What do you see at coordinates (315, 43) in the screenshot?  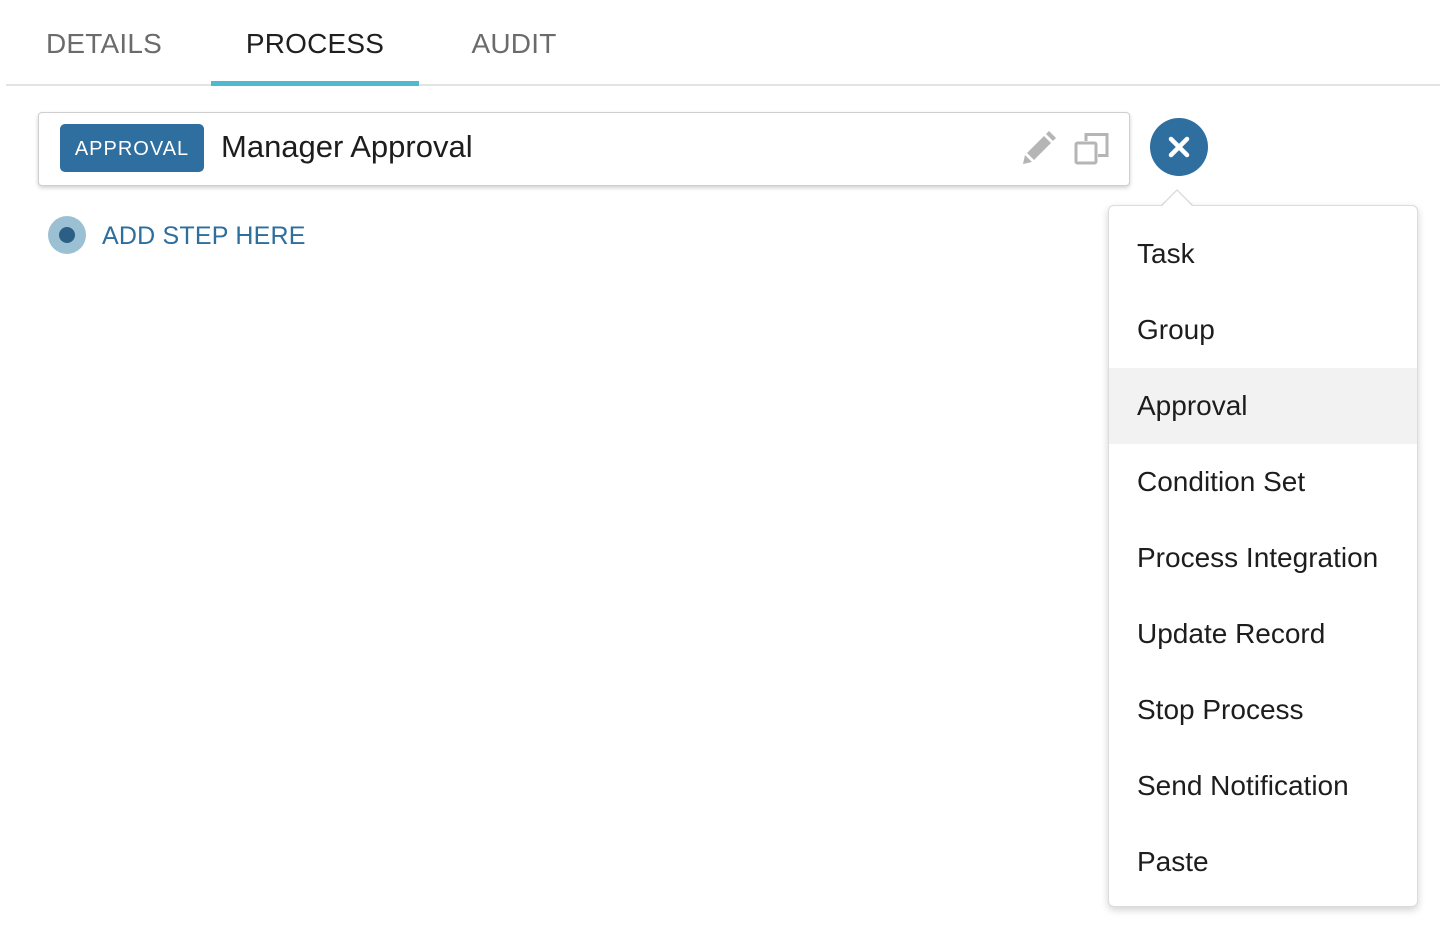 I see `tab-process: PROCESS` at bounding box center [315, 43].